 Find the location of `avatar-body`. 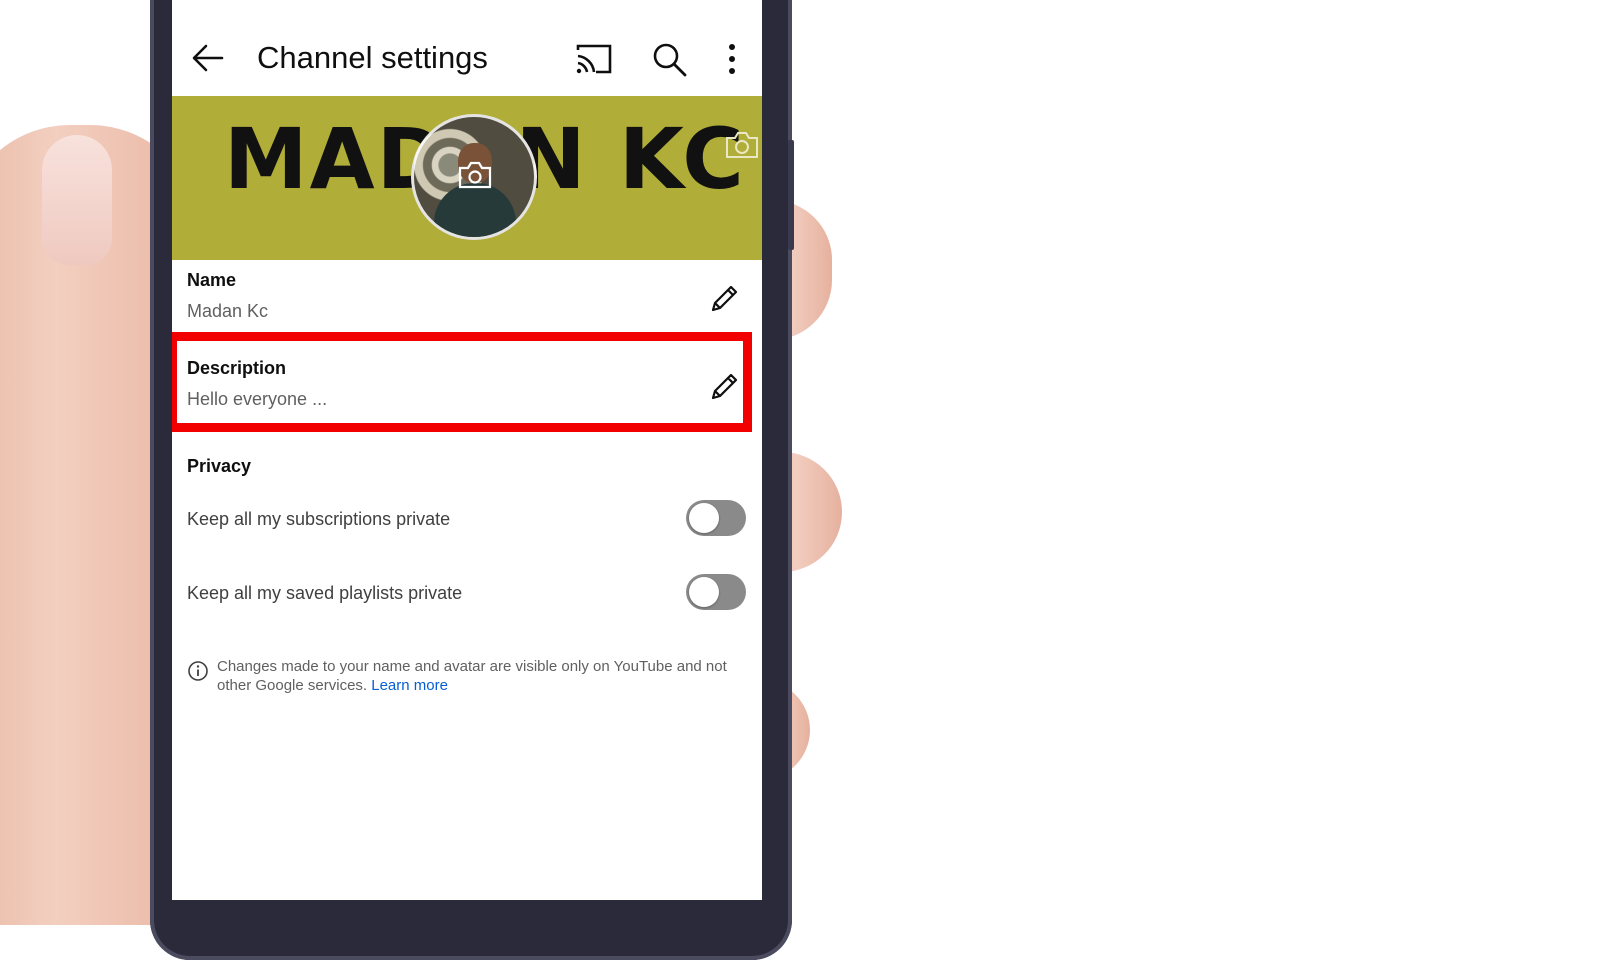

avatar-body is located at coordinates (475, 210).